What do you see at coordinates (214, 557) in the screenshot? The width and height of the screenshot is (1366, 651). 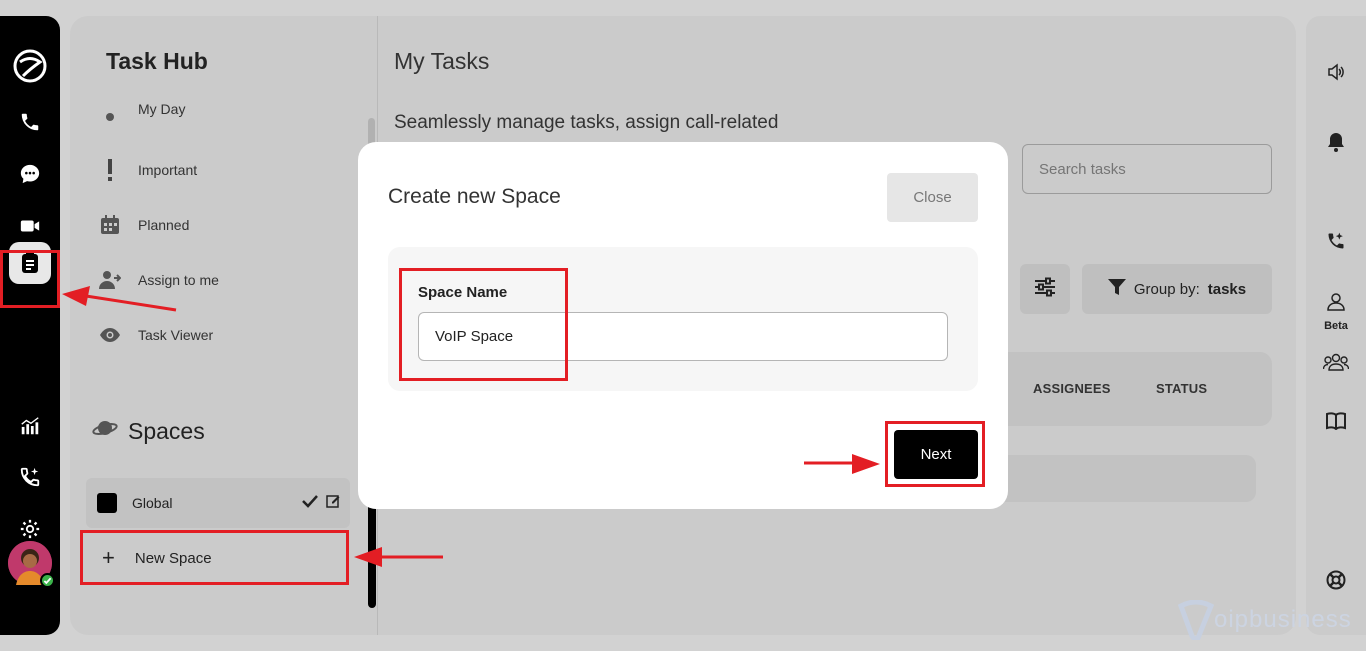 I see `highlight-new-space` at bounding box center [214, 557].